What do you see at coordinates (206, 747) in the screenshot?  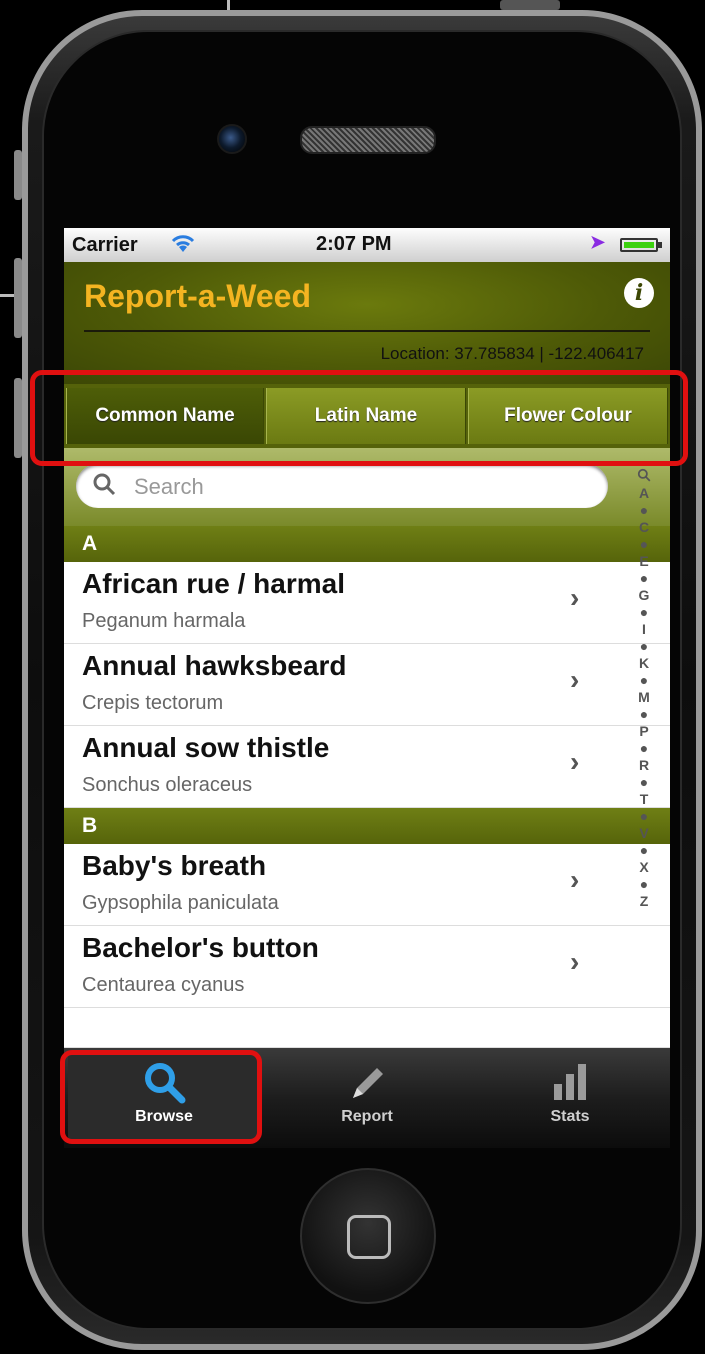 I see `item-common-name: Annual sow thistle` at bounding box center [206, 747].